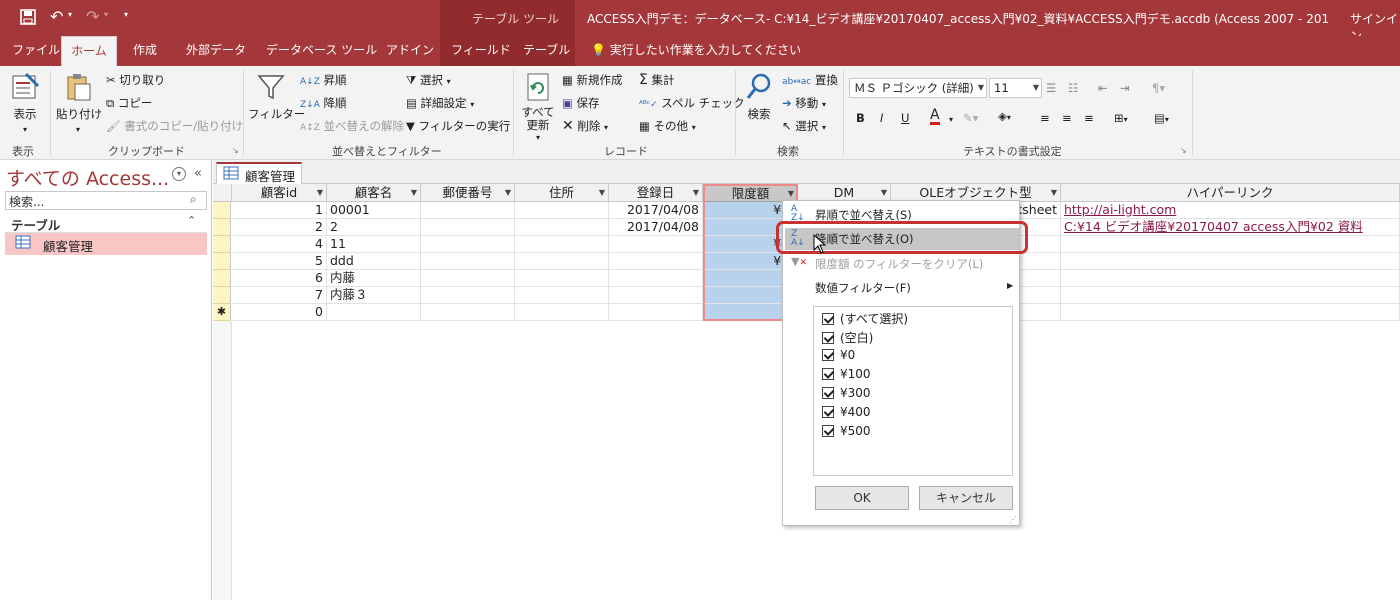 The width and height of the screenshot is (1400, 600). What do you see at coordinates (323, 81) in the screenshot?
I see `sort-ascending-button: A↓Z 昇順` at bounding box center [323, 81].